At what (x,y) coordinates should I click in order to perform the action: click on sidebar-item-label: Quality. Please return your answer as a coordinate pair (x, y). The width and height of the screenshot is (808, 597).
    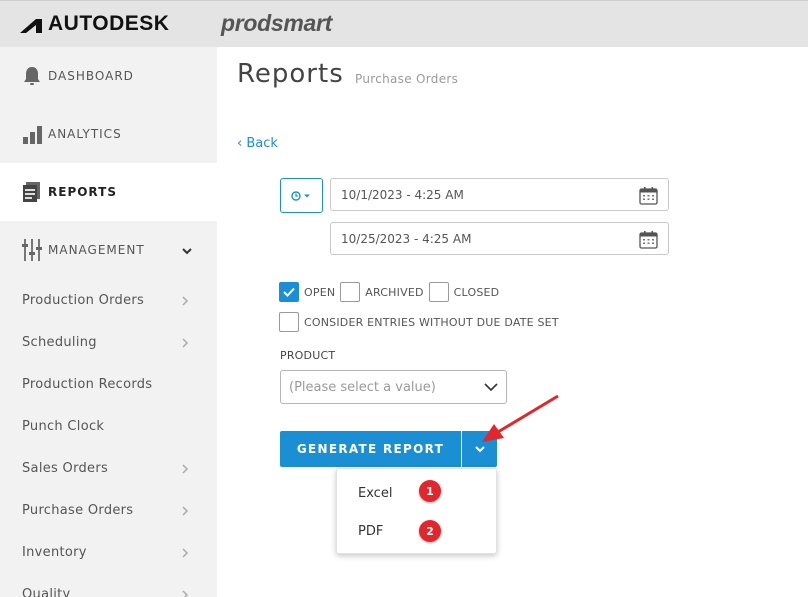
    Looking at the image, I should click on (46, 591).